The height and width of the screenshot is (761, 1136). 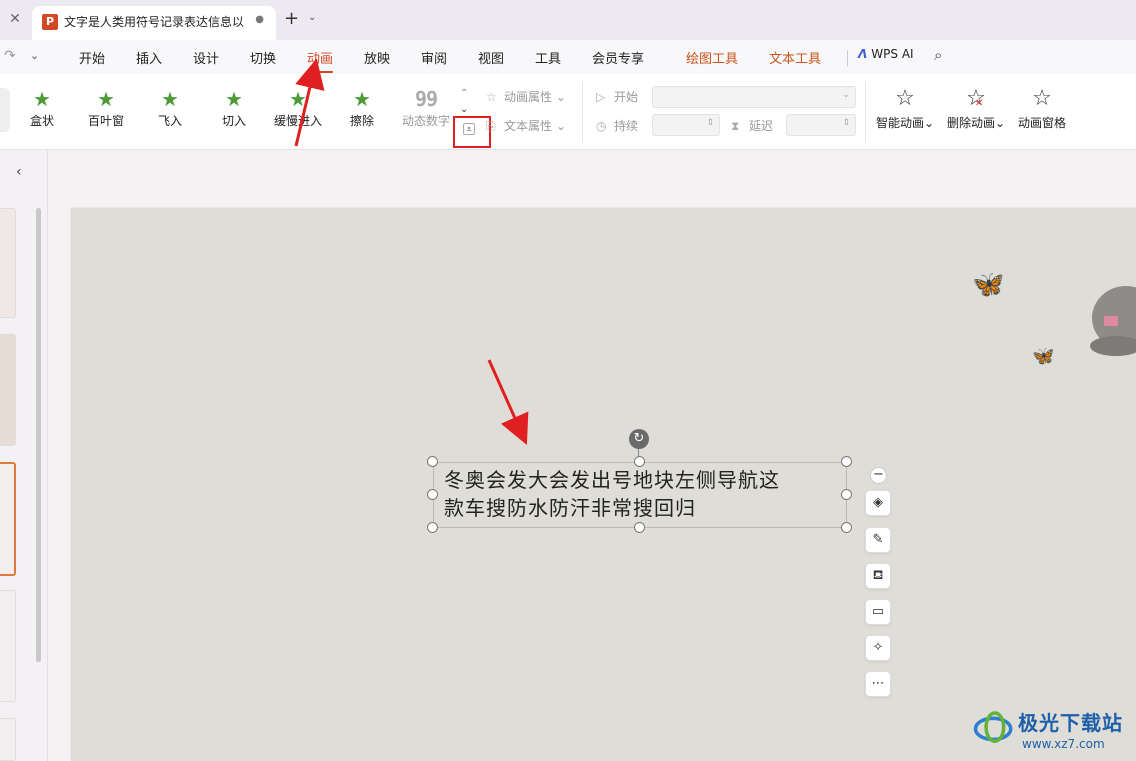 I want to click on watermark-logo-icon, so click(x=993, y=727).